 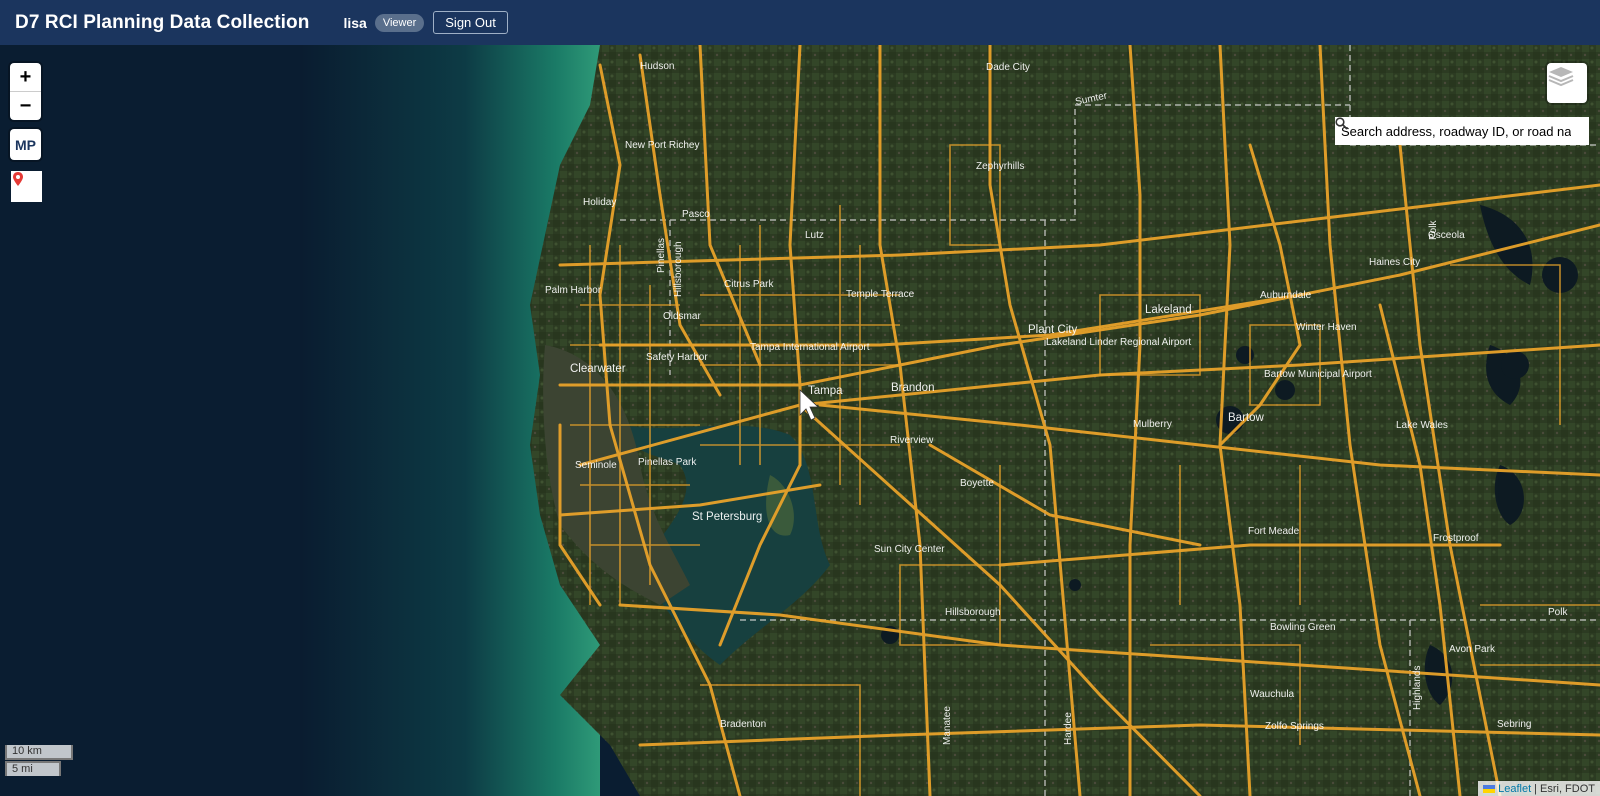 I want to click on scale-bar-km: 10 km, so click(x=39, y=752).